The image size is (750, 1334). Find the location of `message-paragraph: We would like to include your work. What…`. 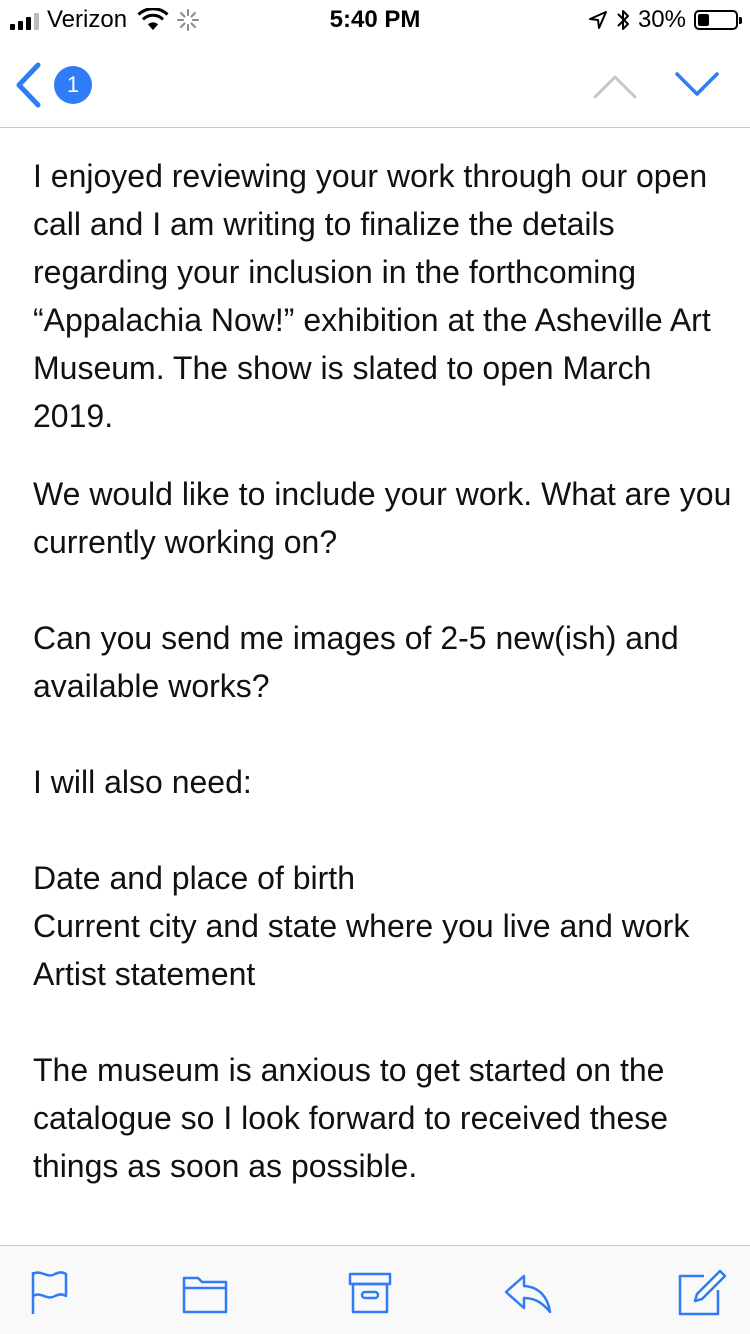

message-paragraph: We would like to include your work. What… is located at coordinates (382, 518).